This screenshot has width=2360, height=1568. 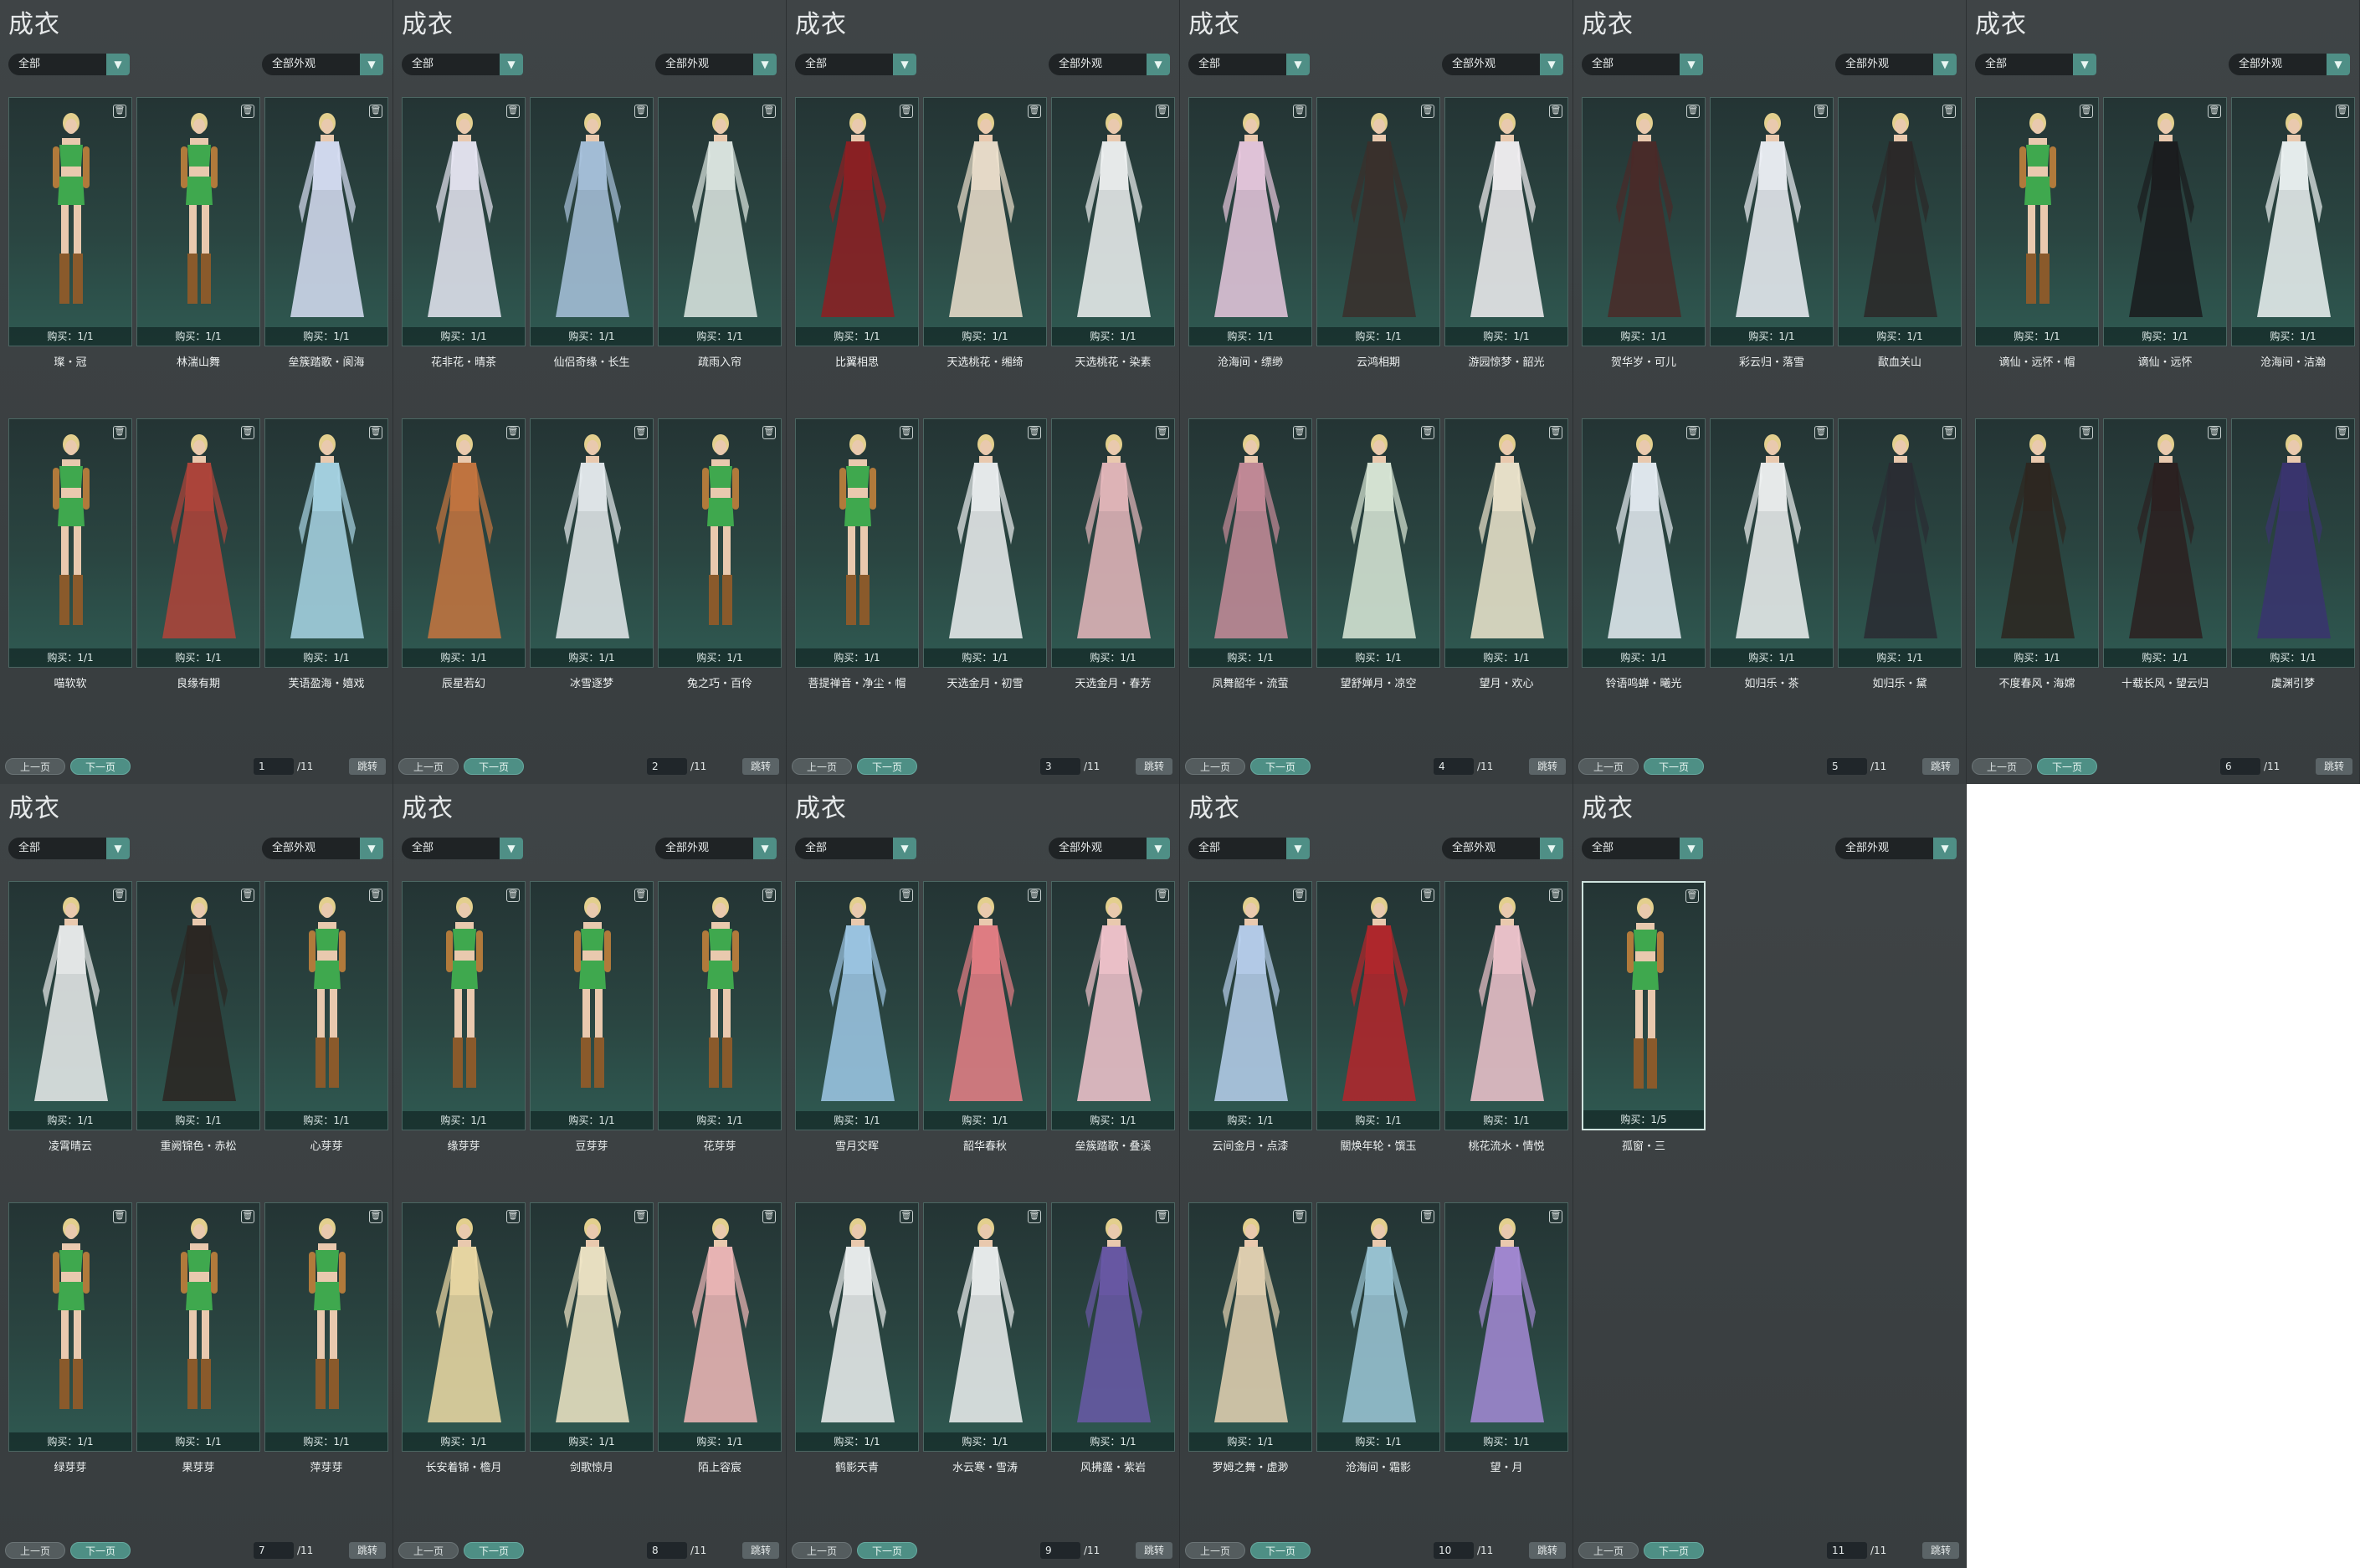 I want to click on page-number-input: 2, so click(x=667, y=766).